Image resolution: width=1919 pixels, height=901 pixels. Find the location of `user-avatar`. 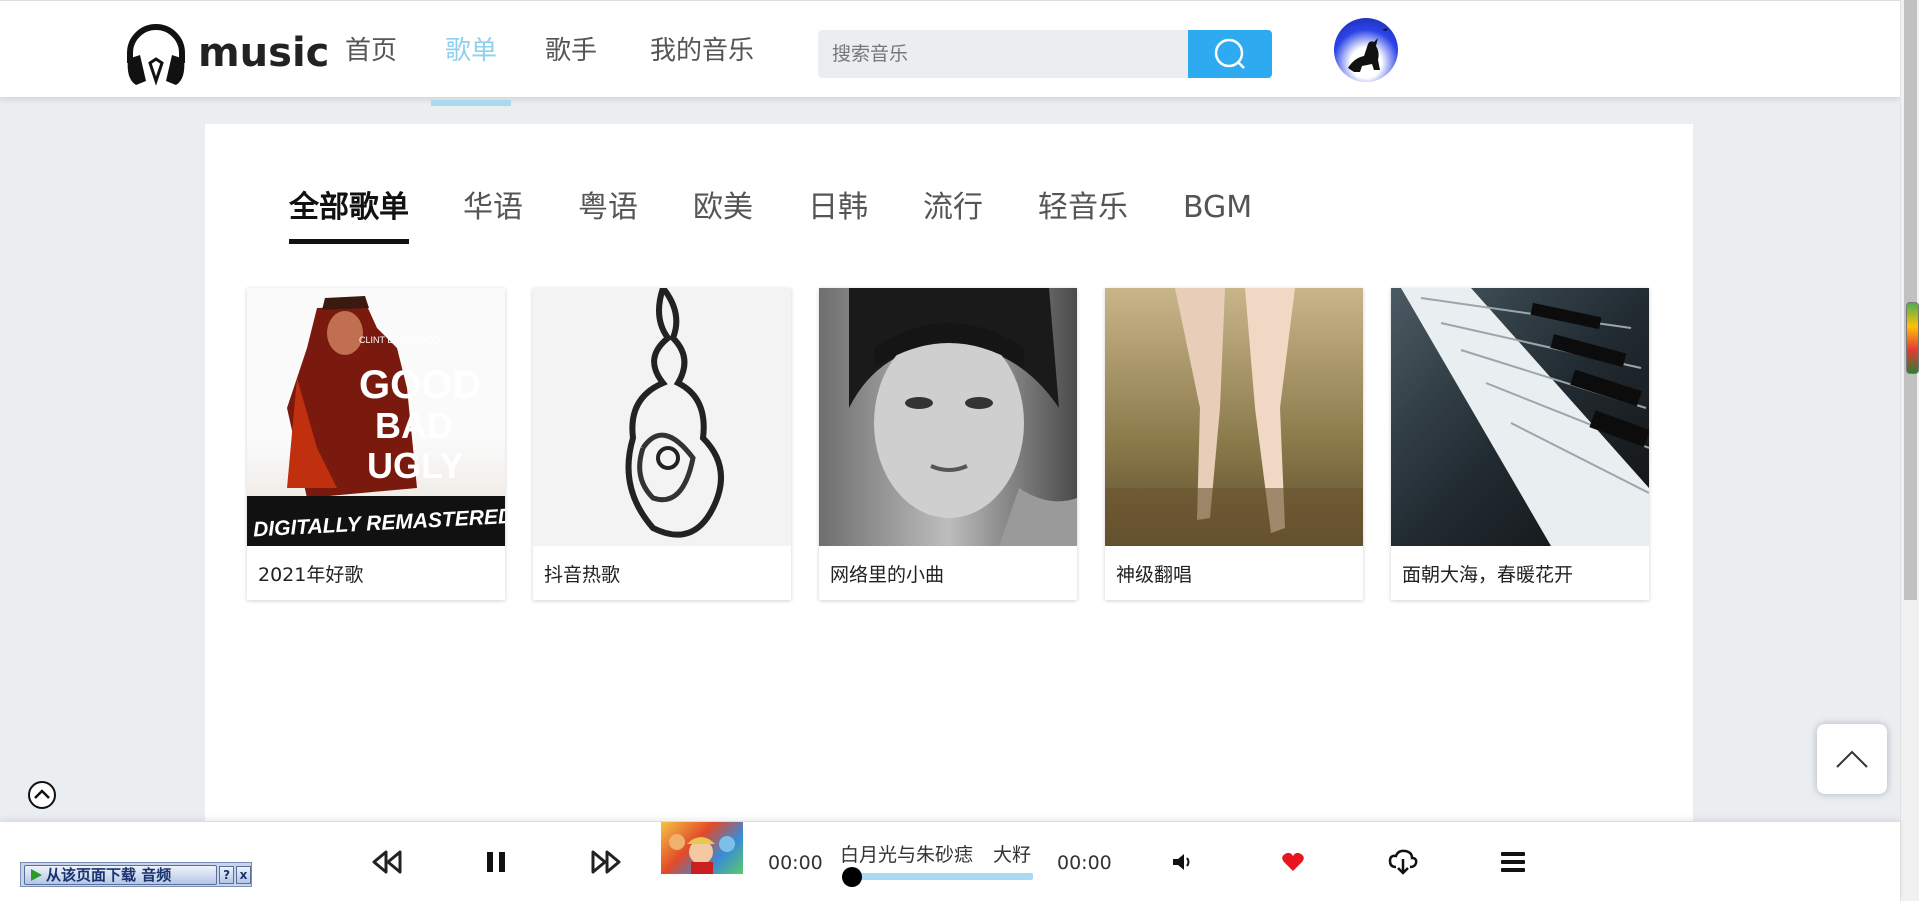

user-avatar is located at coordinates (1366, 50).